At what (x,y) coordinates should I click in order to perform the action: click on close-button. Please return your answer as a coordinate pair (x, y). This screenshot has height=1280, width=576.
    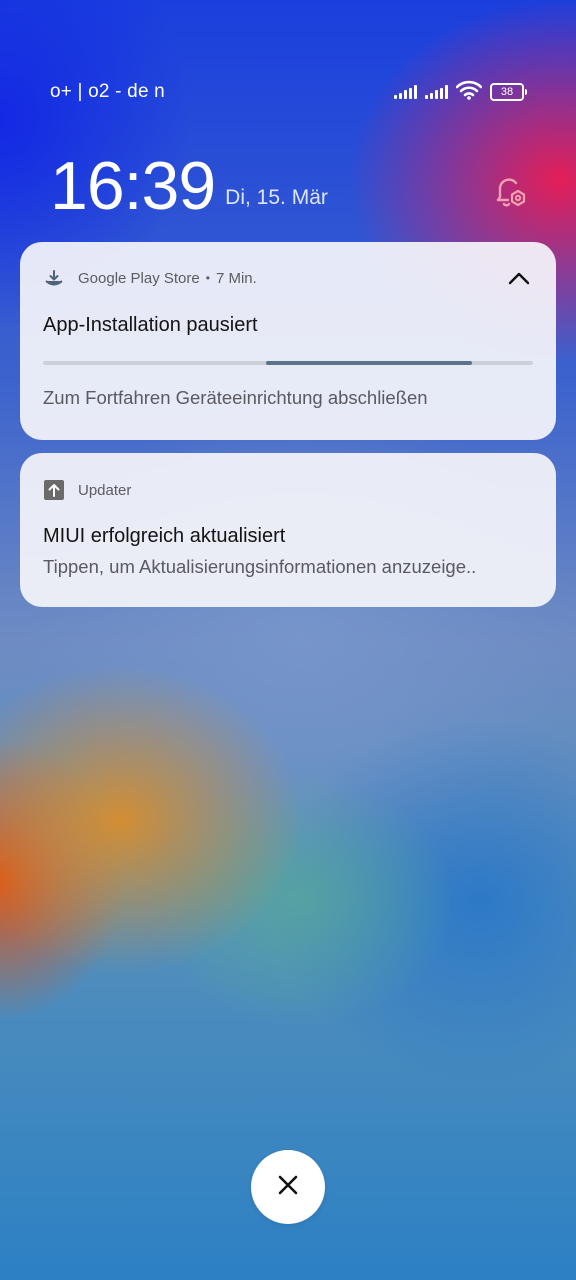
    Looking at the image, I should click on (288, 1187).